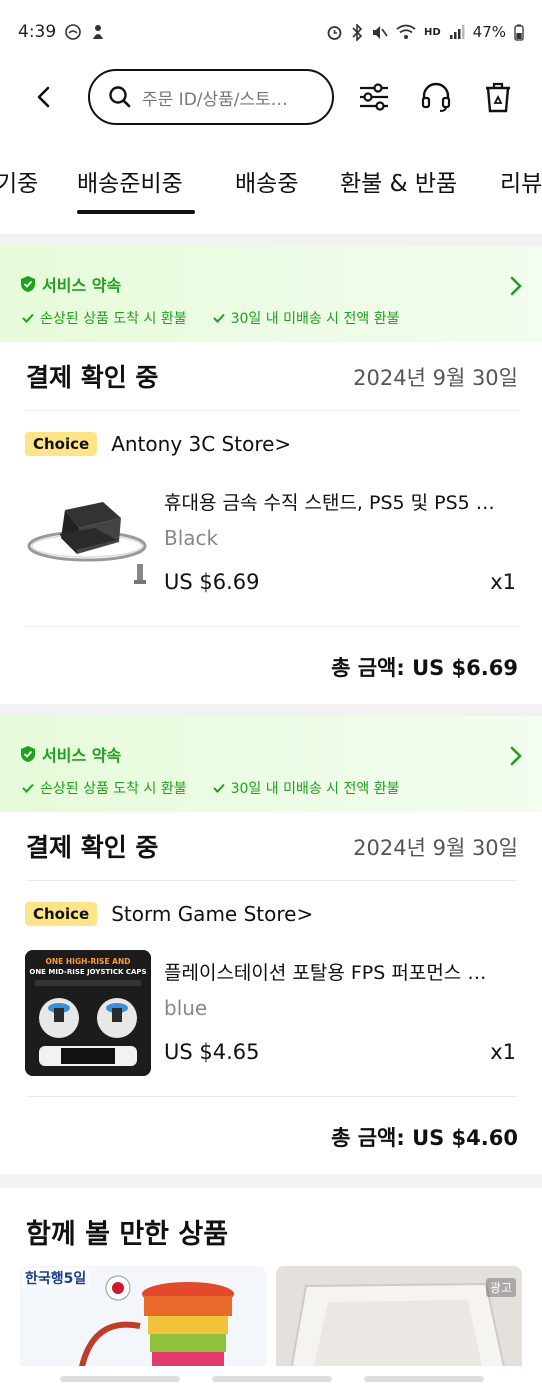  Describe the element at coordinates (380, 32) in the screenshot. I see `mute-icon` at that location.